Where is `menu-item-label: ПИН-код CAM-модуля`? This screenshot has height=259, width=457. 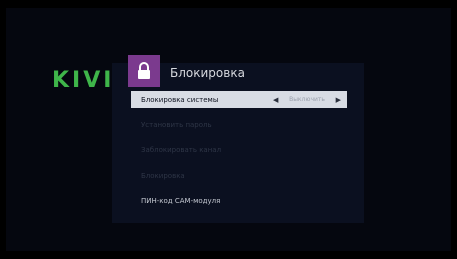
menu-item-label: ПИН-код CAM-модуля is located at coordinates (181, 200).